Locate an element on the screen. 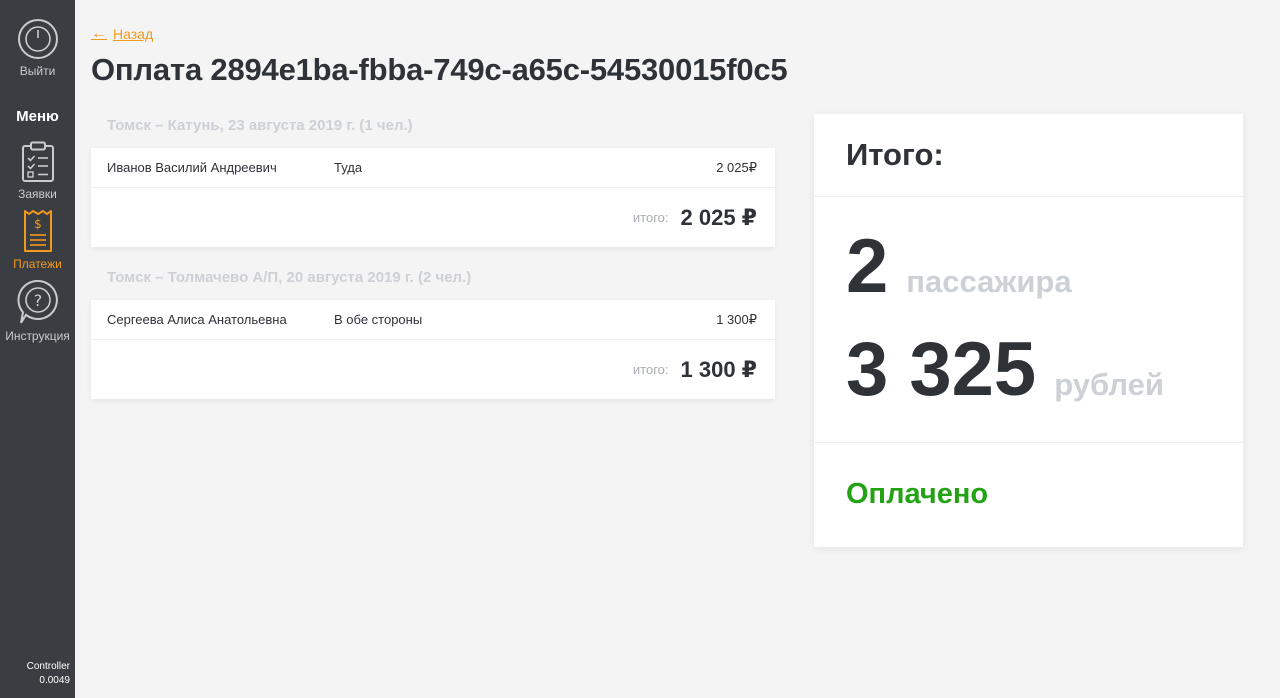 Image resolution: width=1280 pixels, height=698 pixels. passenger-direction: Туда is located at coordinates (348, 167).